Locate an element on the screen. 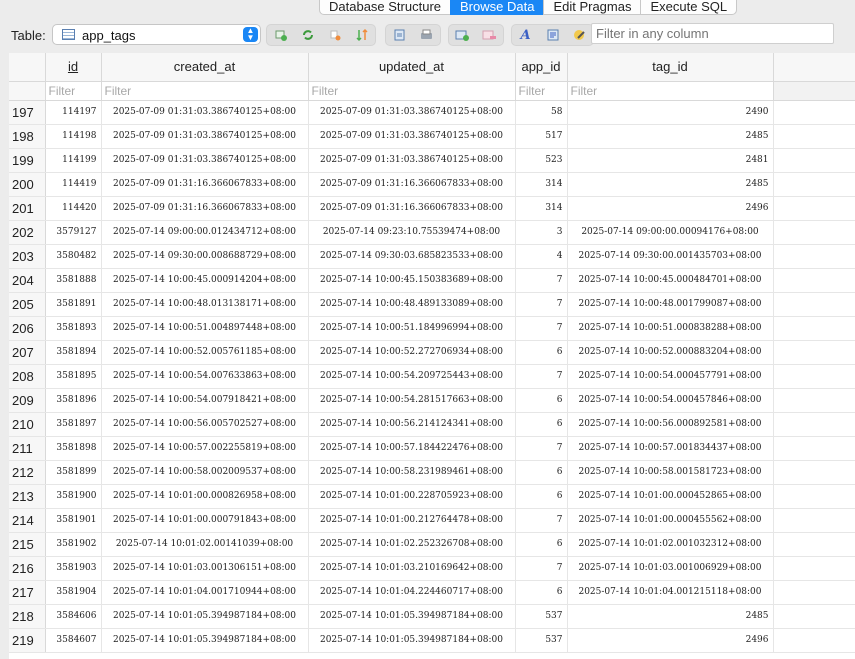  cell-tag-id: 2025-07-14 10:01:00.000452865+08:00 is located at coordinates (670, 496).